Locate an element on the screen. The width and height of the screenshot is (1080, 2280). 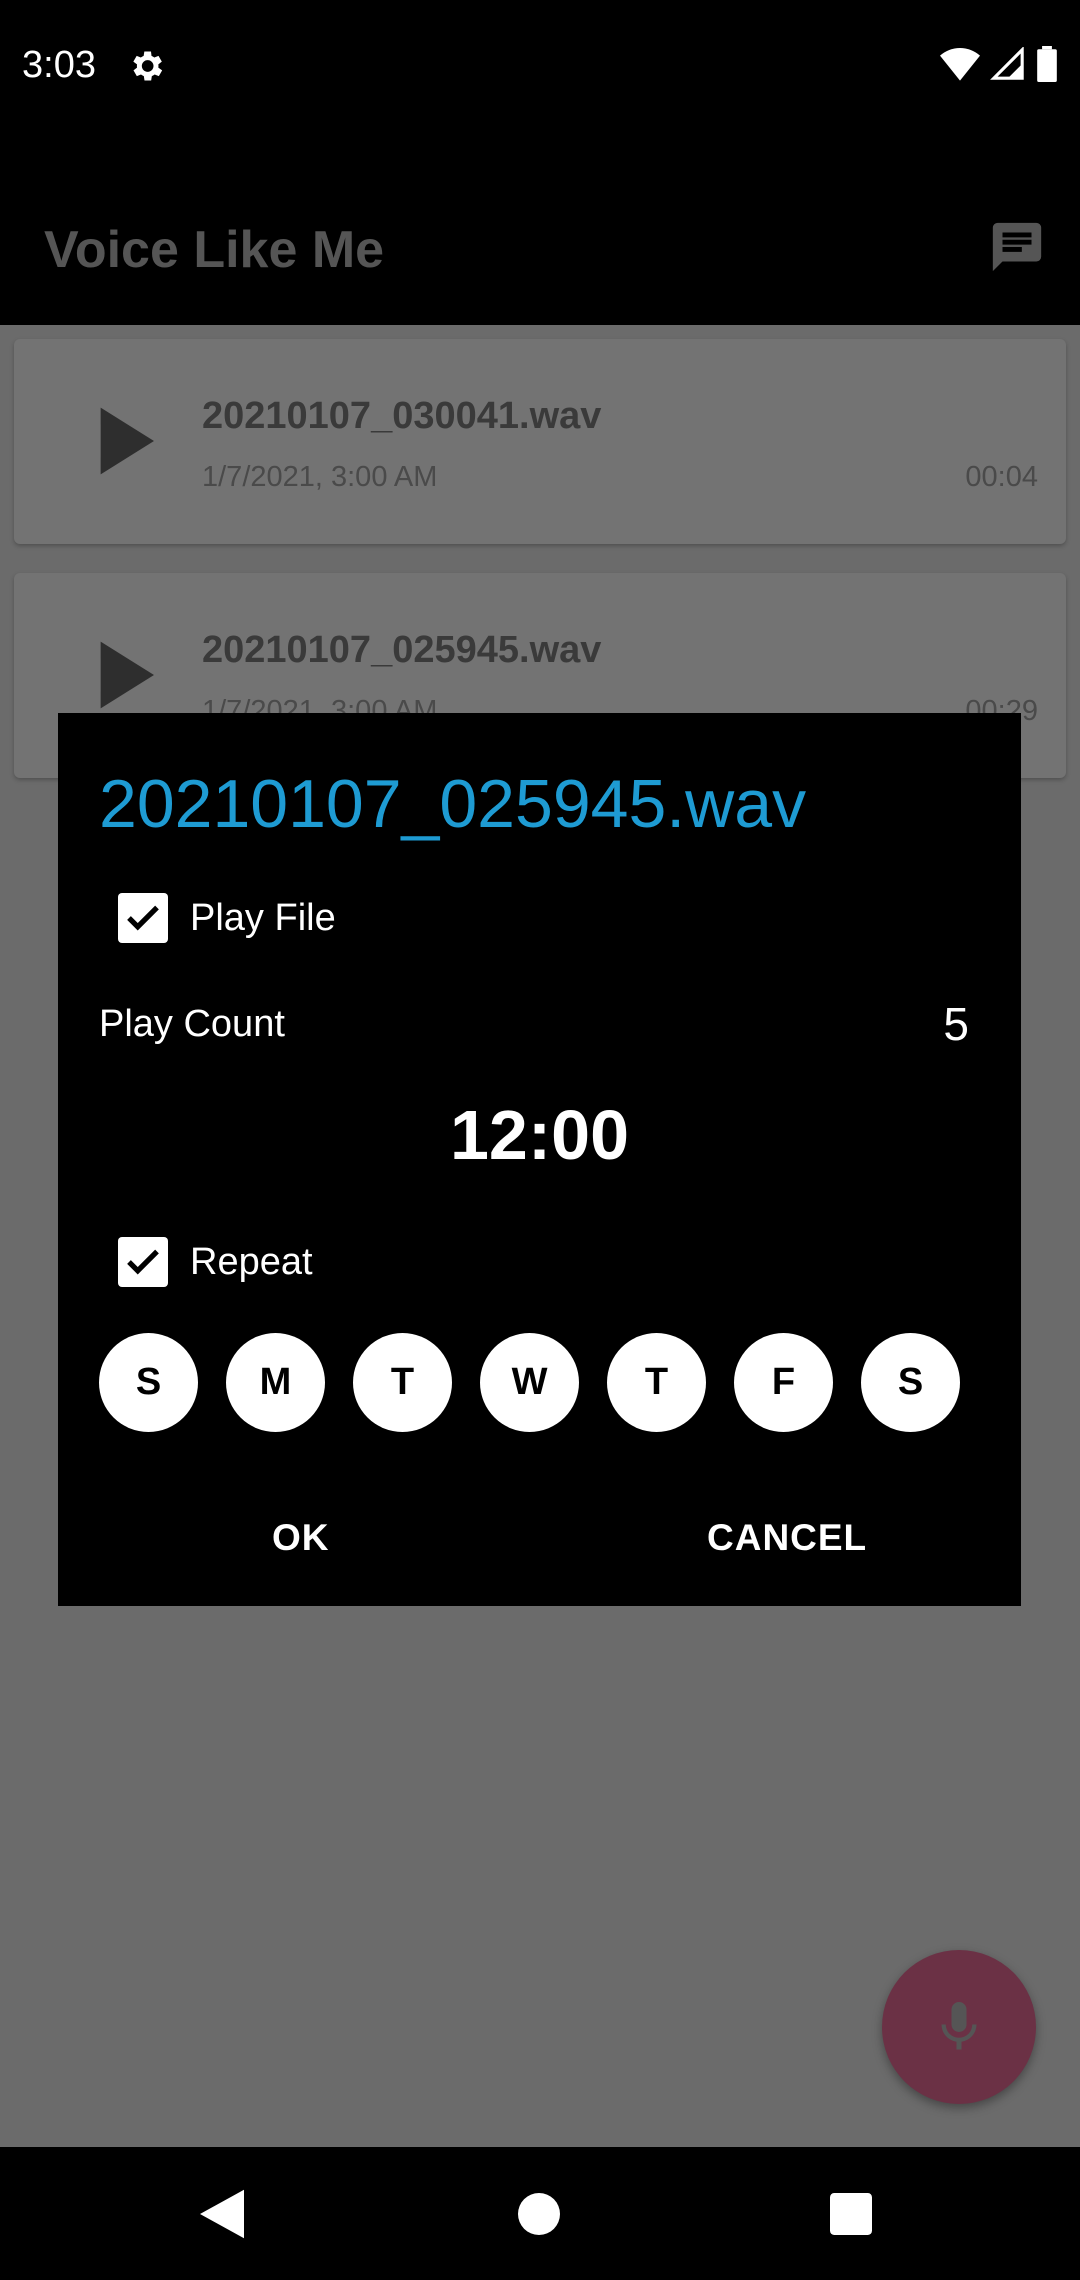
play-count-label: Play Count is located at coordinates (192, 1024).